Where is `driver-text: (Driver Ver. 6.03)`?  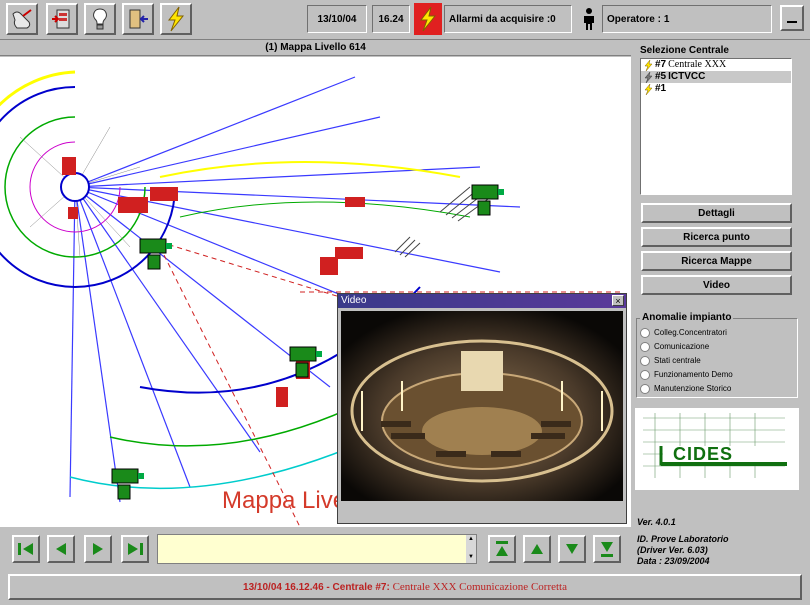 driver-text: (Driver Ver. 6.03) is located at coordinates (672, 550).